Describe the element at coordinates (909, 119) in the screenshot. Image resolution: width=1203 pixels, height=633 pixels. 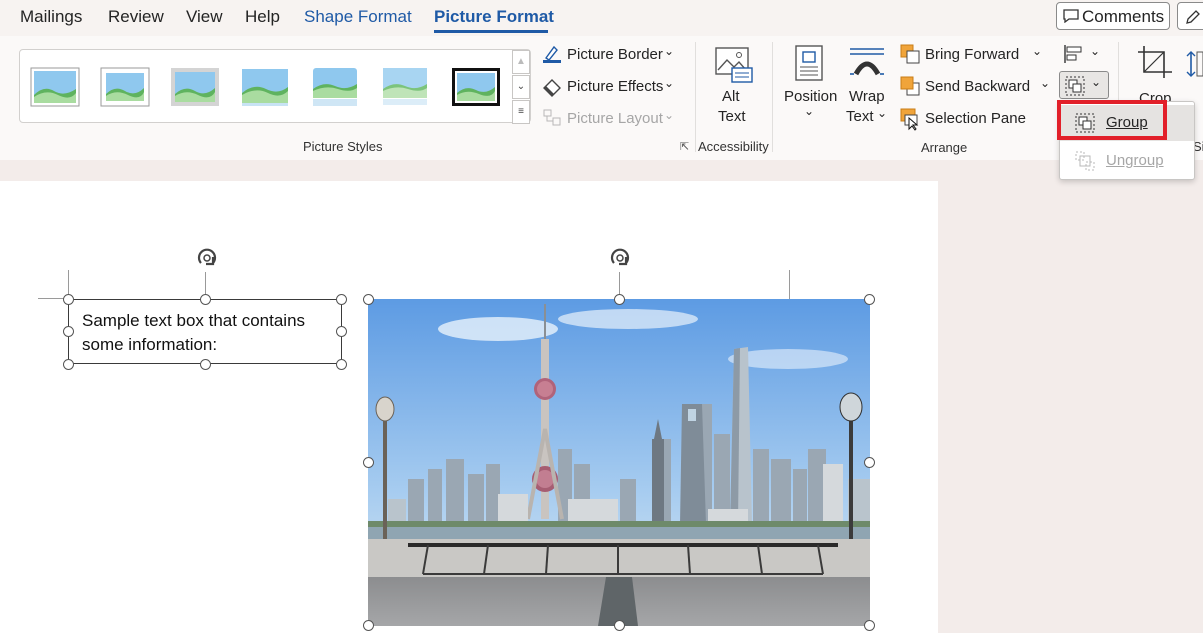
I see `selection-pane-icon` at that location.